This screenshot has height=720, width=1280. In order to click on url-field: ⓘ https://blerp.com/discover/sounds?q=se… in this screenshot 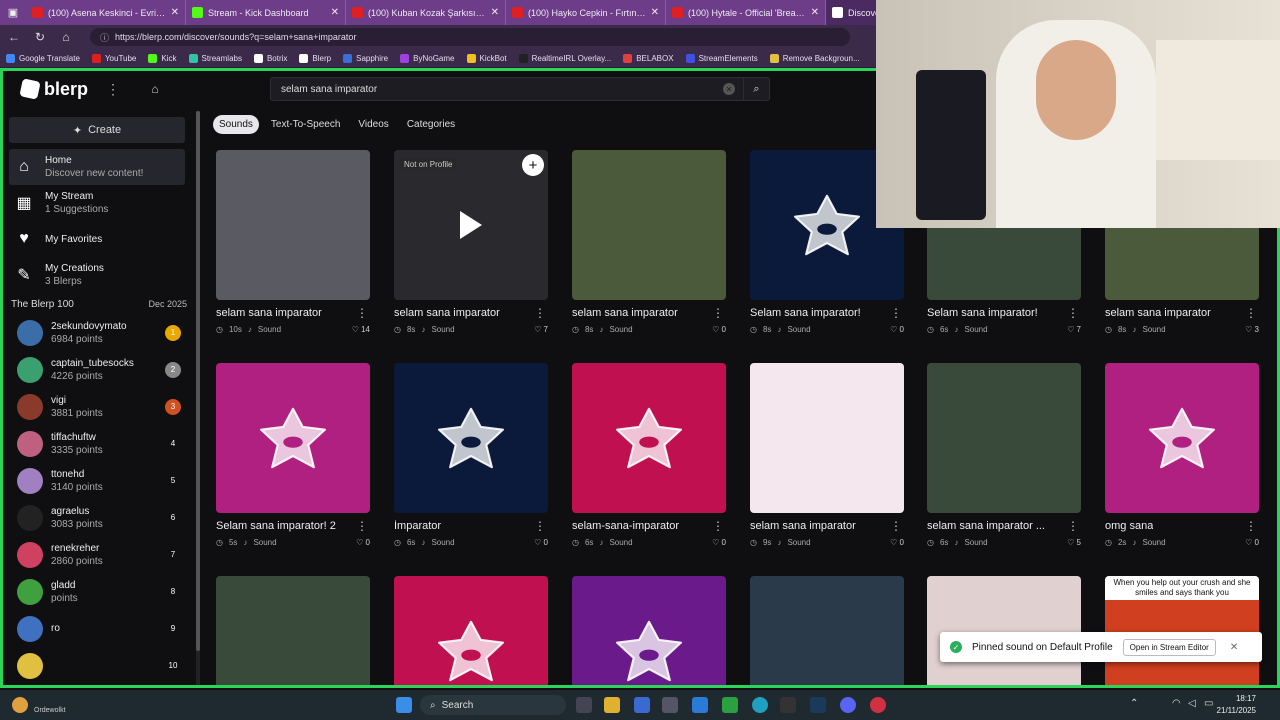, I will do `click(470, 37)`.